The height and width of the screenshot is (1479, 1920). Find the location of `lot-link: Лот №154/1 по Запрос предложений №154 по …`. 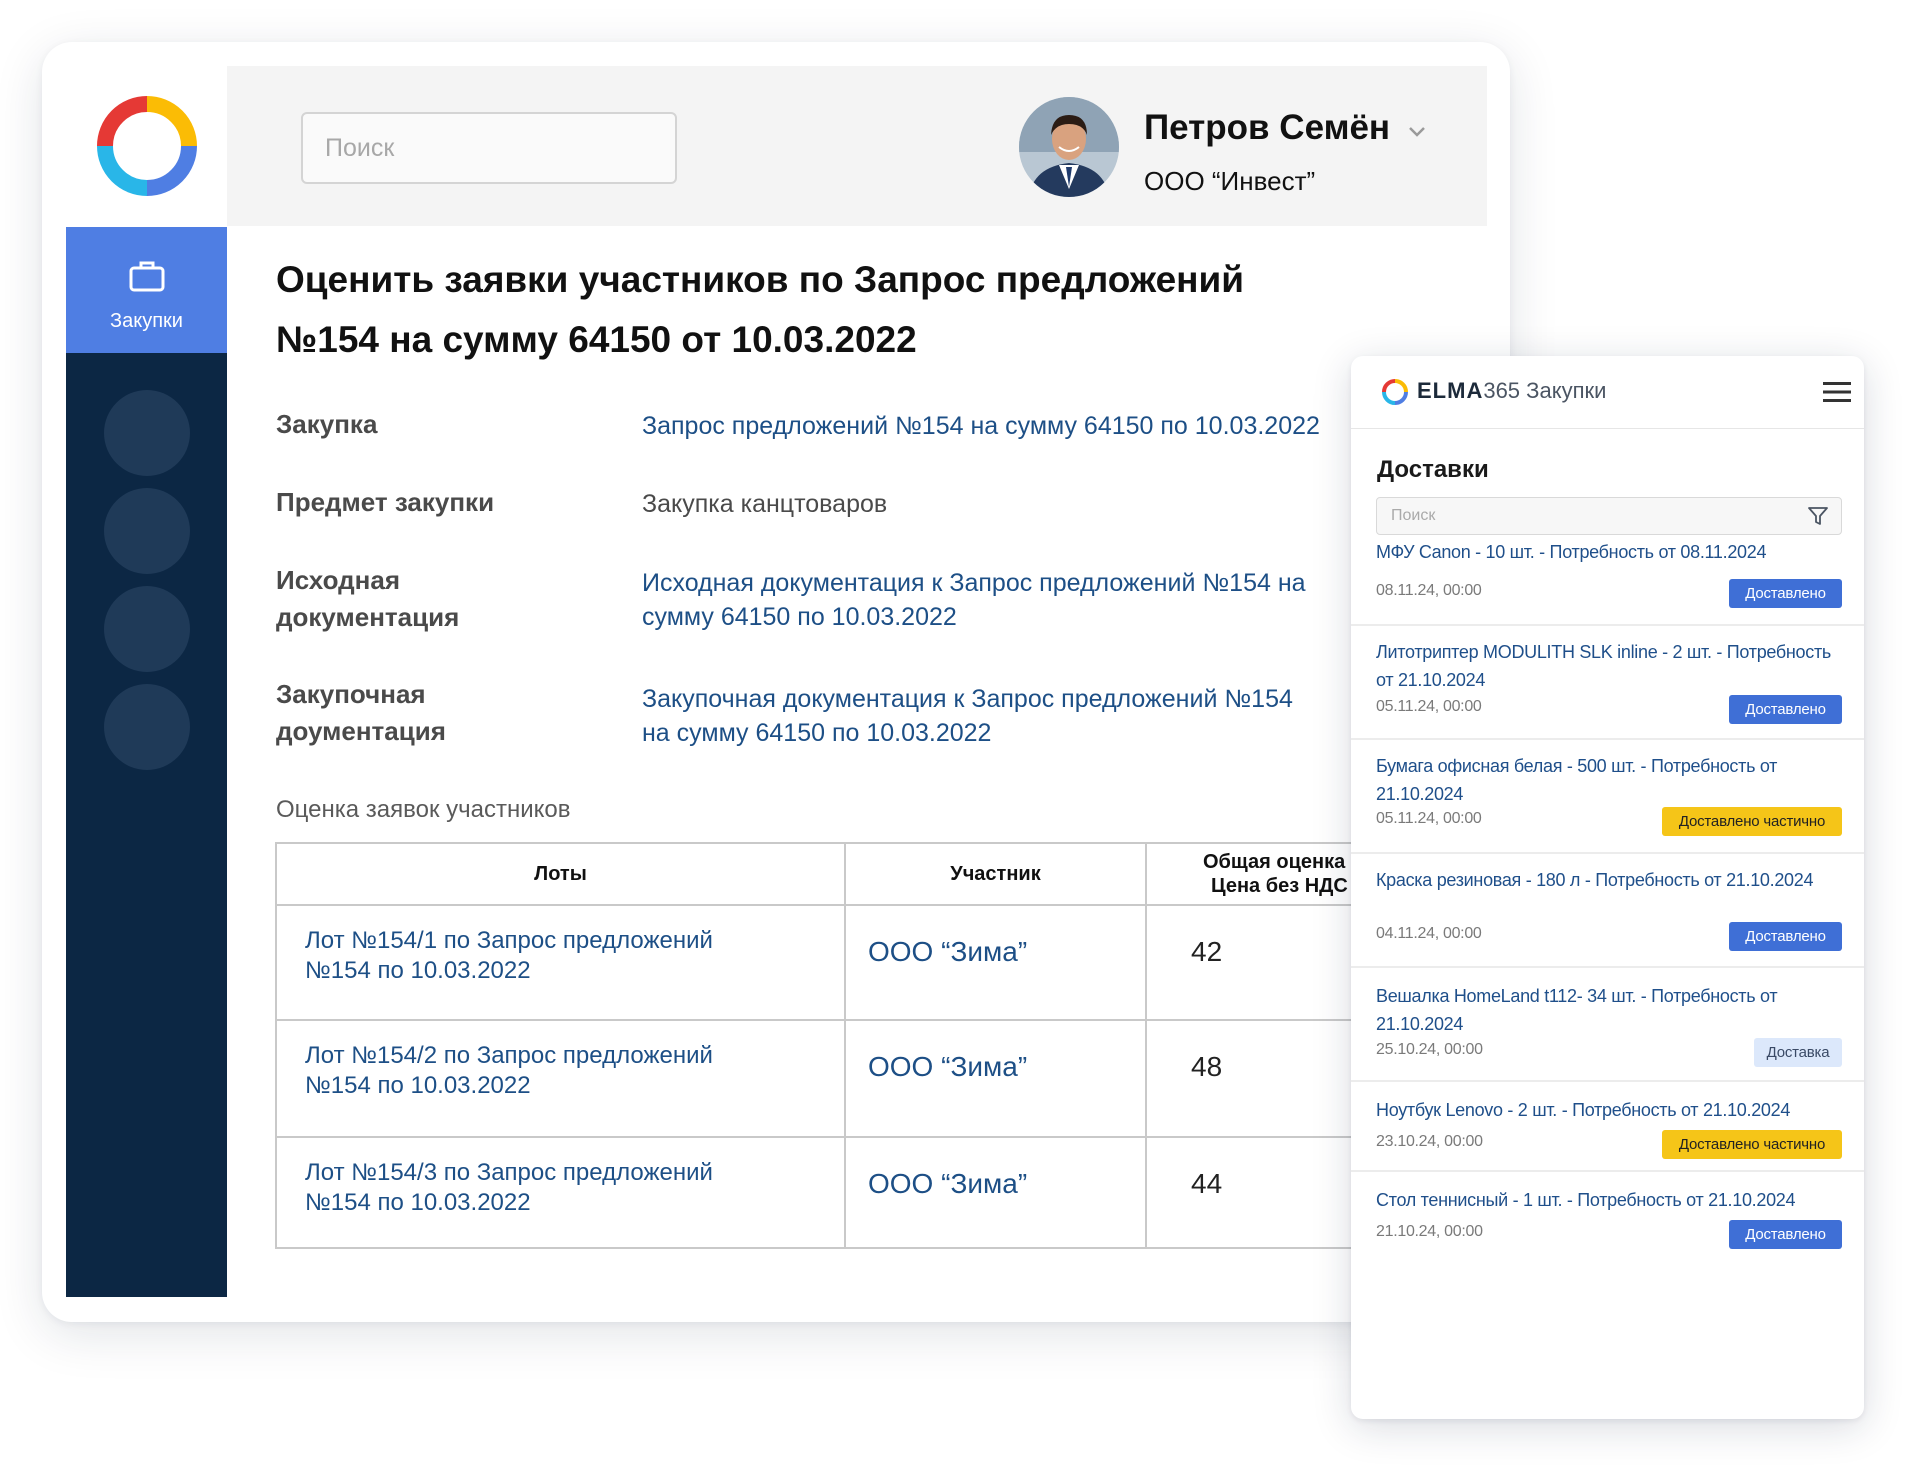

lot-link: Лот №154/1 по Запрос предложений №154 по … is located at coordinates (560, 946).